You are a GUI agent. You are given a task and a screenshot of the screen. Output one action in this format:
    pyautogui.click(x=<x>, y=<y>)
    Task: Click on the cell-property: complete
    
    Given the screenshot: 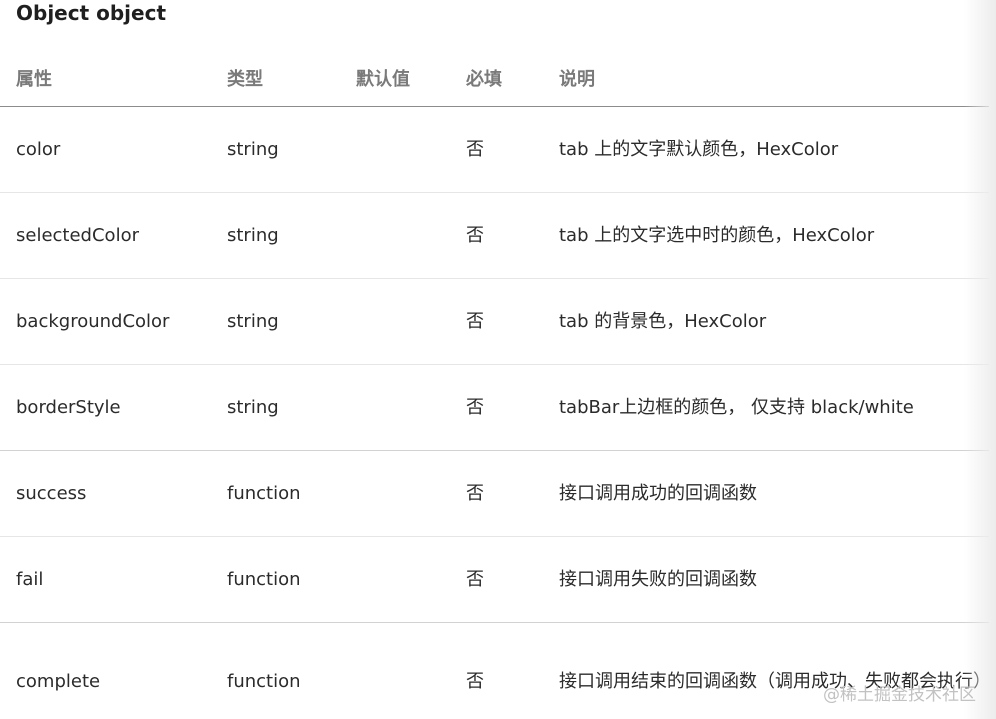 What is the action you would take?
    pyautogui.click(x=105, y=670)
    